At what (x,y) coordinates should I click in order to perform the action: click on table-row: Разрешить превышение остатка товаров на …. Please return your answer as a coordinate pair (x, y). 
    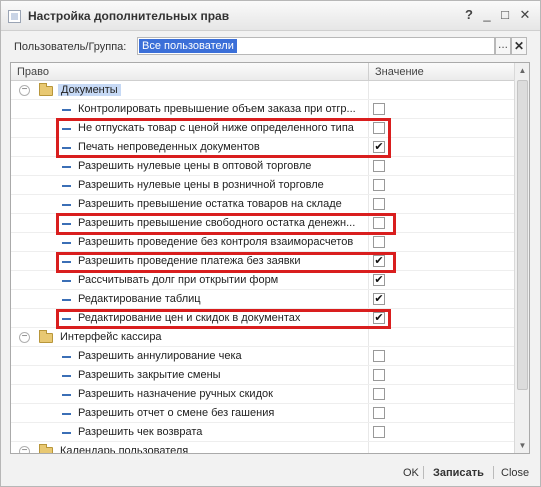
    Looking at the image, I should click on (262, 204).